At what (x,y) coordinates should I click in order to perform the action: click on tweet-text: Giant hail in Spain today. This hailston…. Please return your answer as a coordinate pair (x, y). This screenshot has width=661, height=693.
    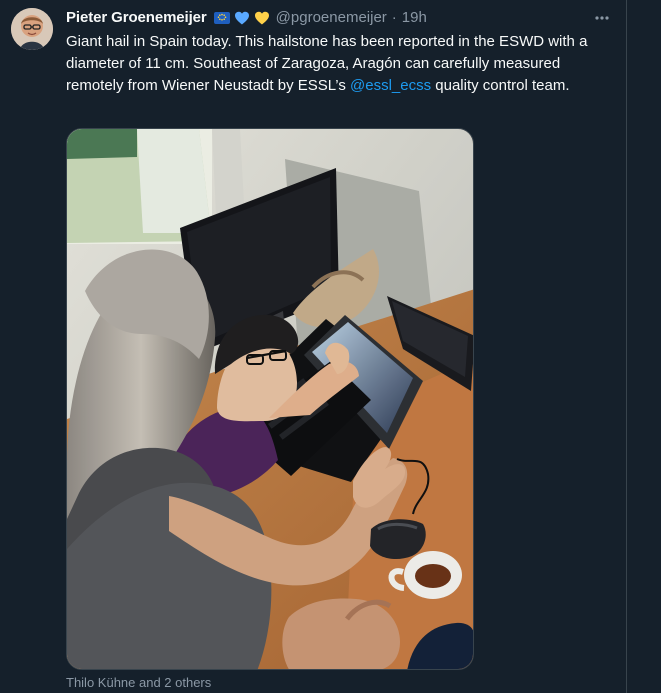
    Looking at the image, I should click on (336, 64).